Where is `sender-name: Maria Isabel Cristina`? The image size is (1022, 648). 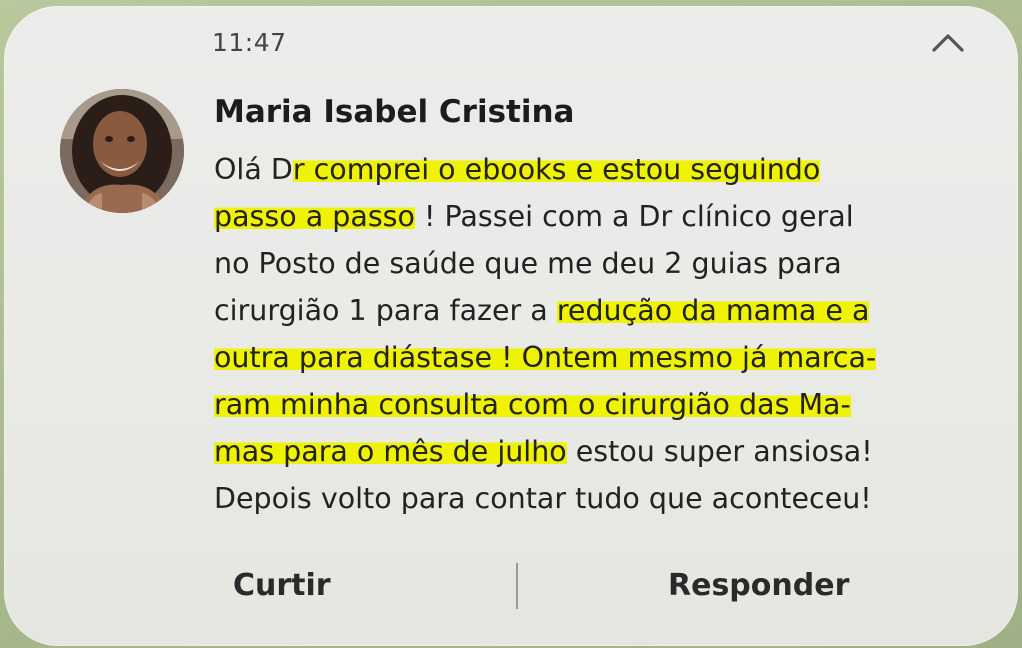
sender-name: Maria Isabel Cristina is located at coordinates (394, 112).